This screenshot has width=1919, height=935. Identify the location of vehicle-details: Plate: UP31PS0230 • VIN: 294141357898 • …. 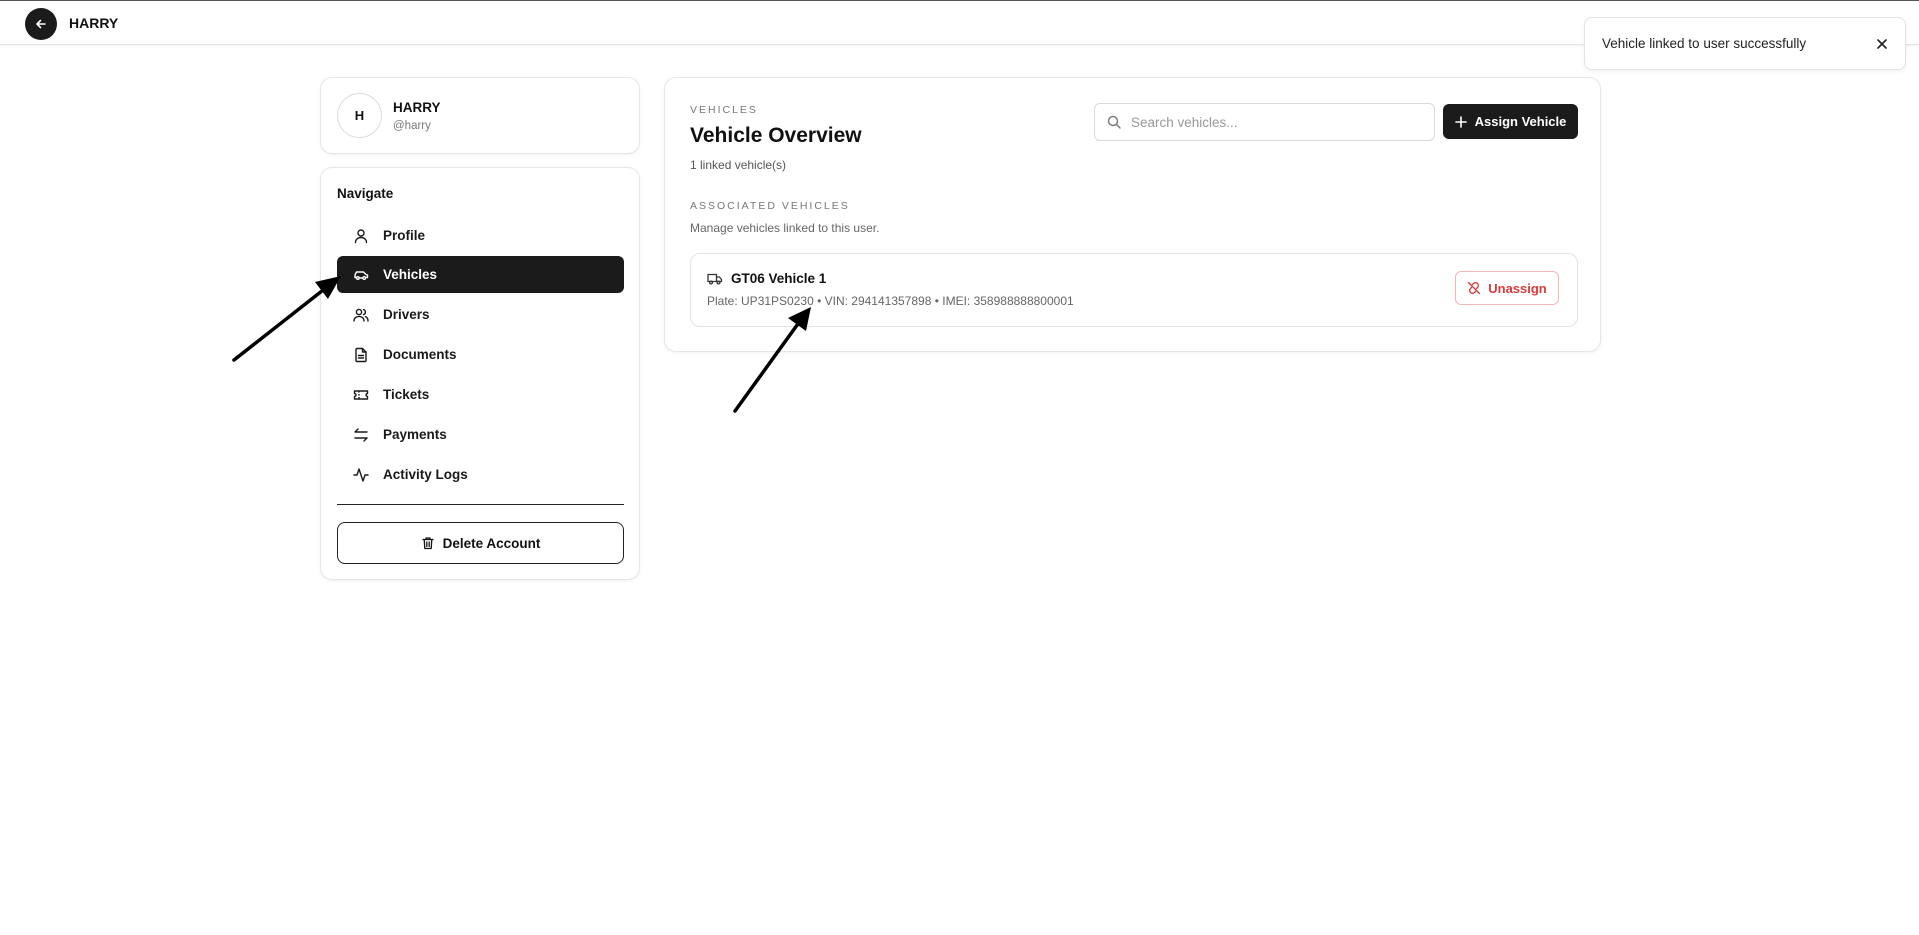
(890, 301).